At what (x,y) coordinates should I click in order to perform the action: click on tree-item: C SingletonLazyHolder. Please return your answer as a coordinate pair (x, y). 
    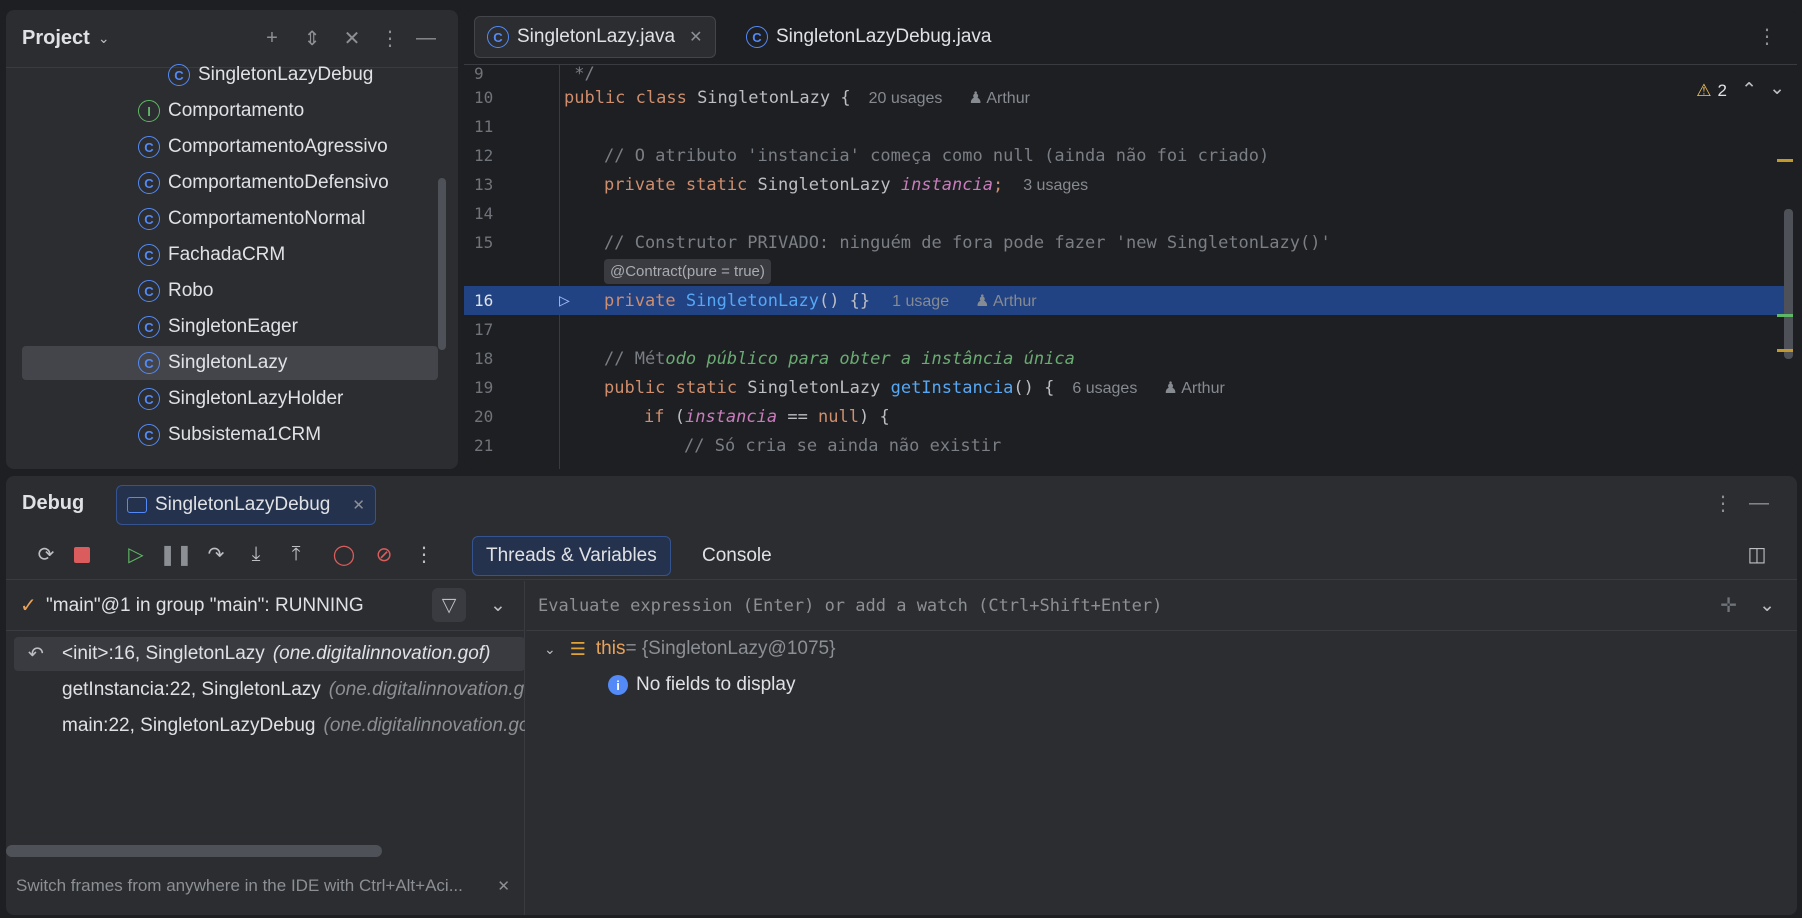
    Looking at the image, I should click on (240, 399).